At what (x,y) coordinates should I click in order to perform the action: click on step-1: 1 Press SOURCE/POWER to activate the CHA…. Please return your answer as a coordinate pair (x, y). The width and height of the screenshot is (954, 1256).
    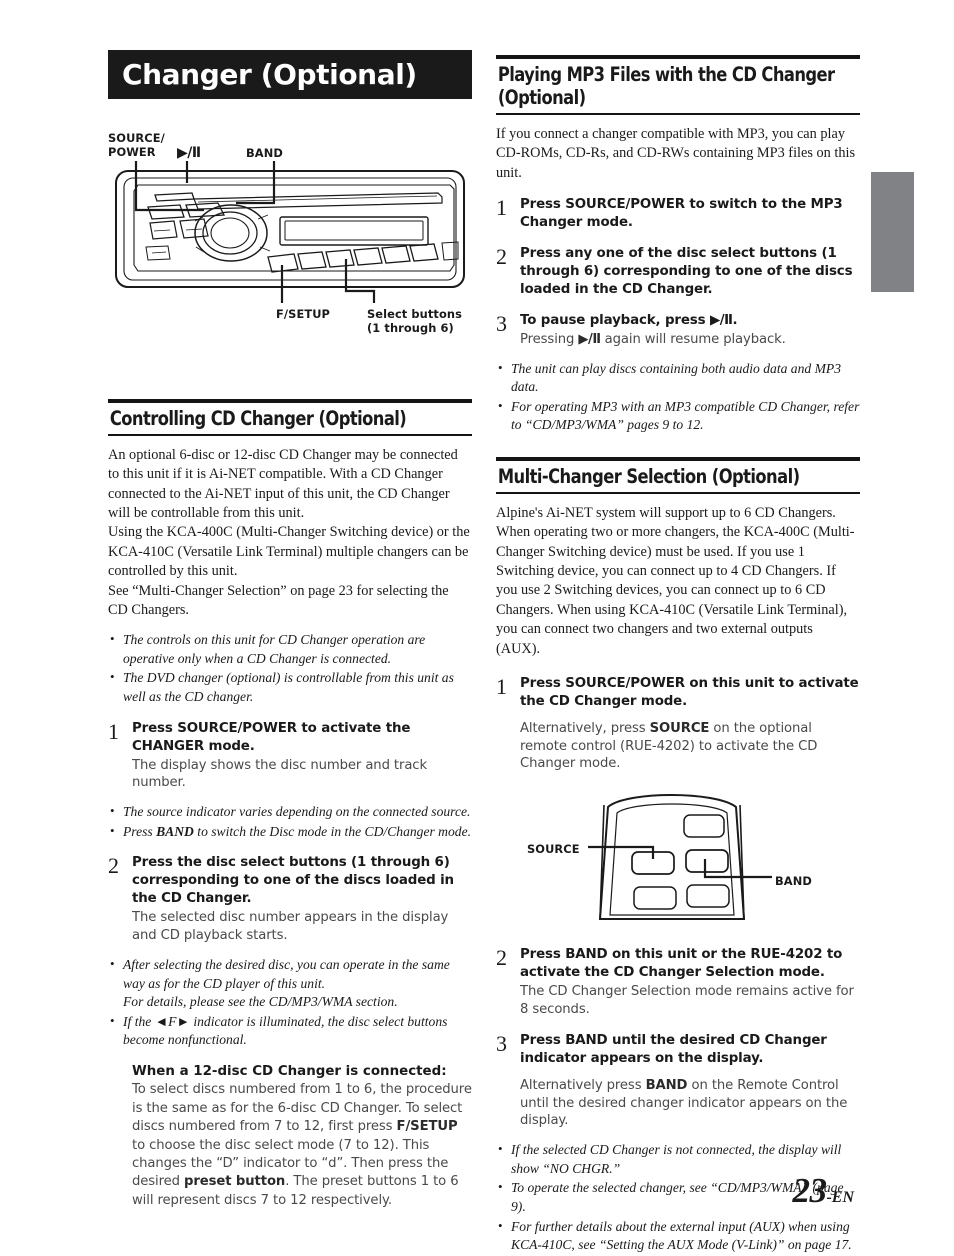
    Looking at the image, I should click on (290, 756).